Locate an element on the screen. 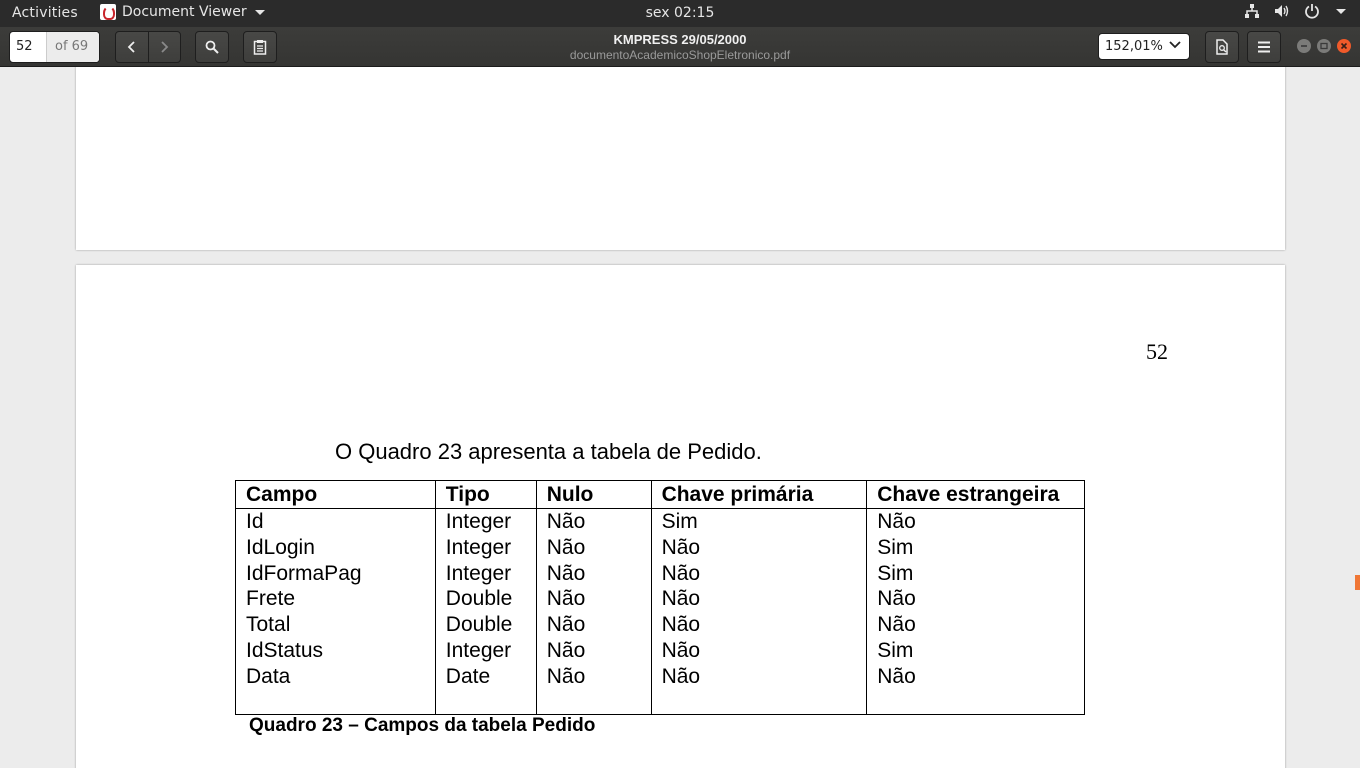 The height and width of the screenshot is (768, 1360). clock: sex 02:15 is located at coordinates (680, 13).